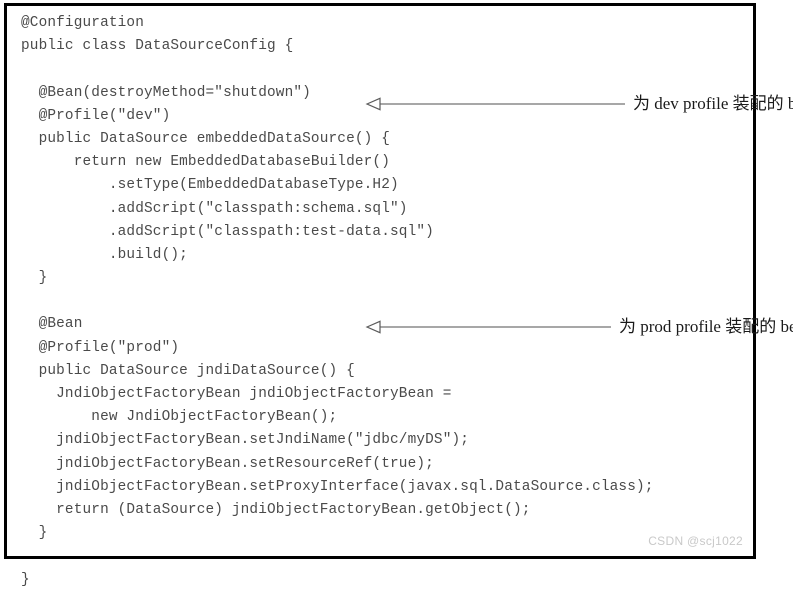  What do you see at coordinates (706, 326) in the screenshot?
I see `annotation-label-prod: 为 prod profile 装配的 bean` at bounding box center [706, 326].